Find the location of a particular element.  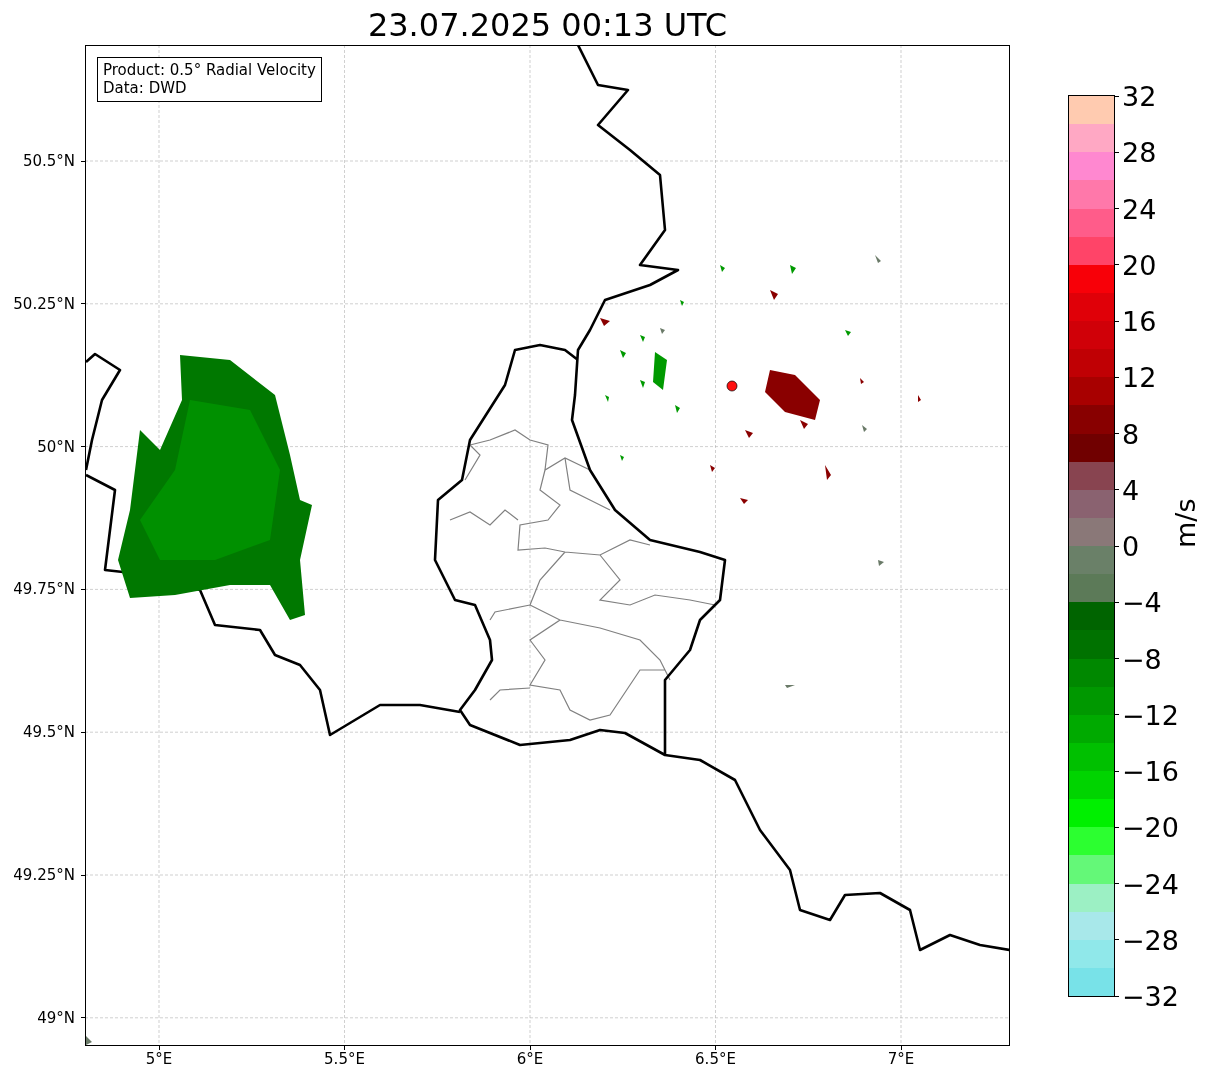

longitude-label: 7°E is located at coordinates (901, 1059).